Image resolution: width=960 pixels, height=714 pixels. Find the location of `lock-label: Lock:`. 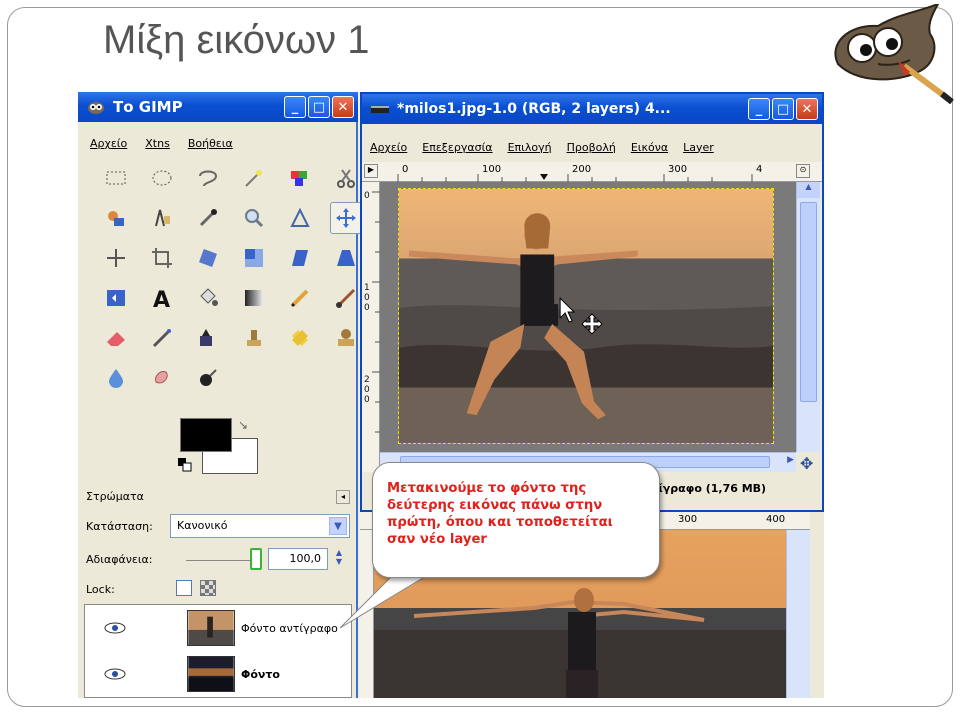

lock-label: Lock: is located at coordinates (100, 589).